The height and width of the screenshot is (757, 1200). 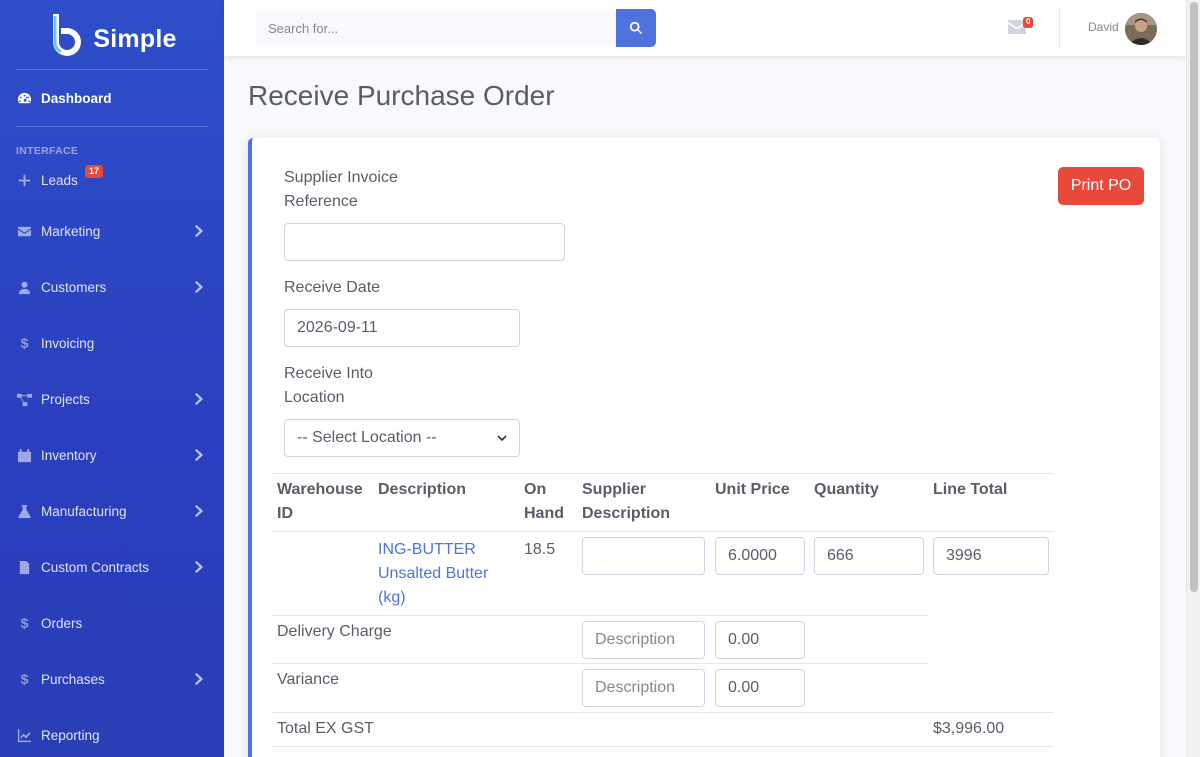 I want to click on sidebar-item-manufacturing: Manufacturing, so click(x=112, y=511).